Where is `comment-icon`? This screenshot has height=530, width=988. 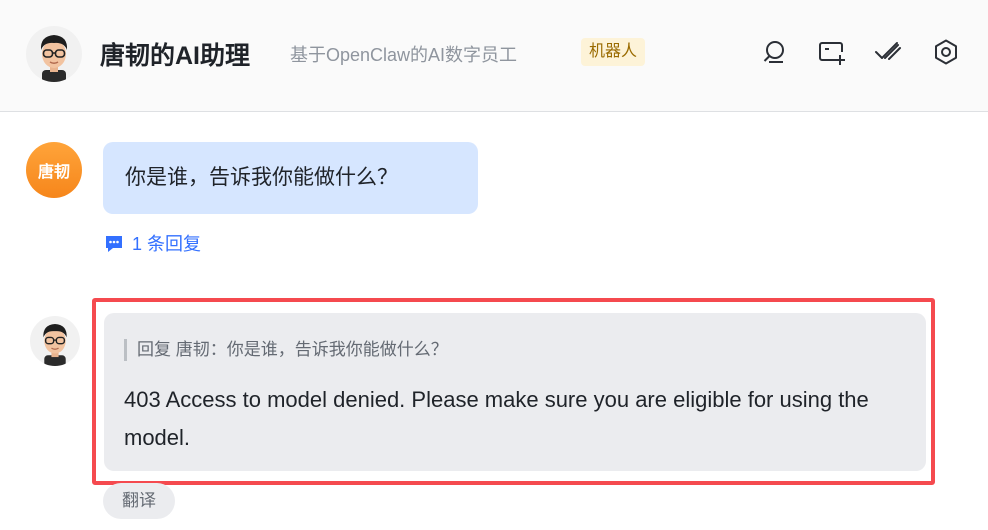
comment-icon is located at coordinates (114, 244).